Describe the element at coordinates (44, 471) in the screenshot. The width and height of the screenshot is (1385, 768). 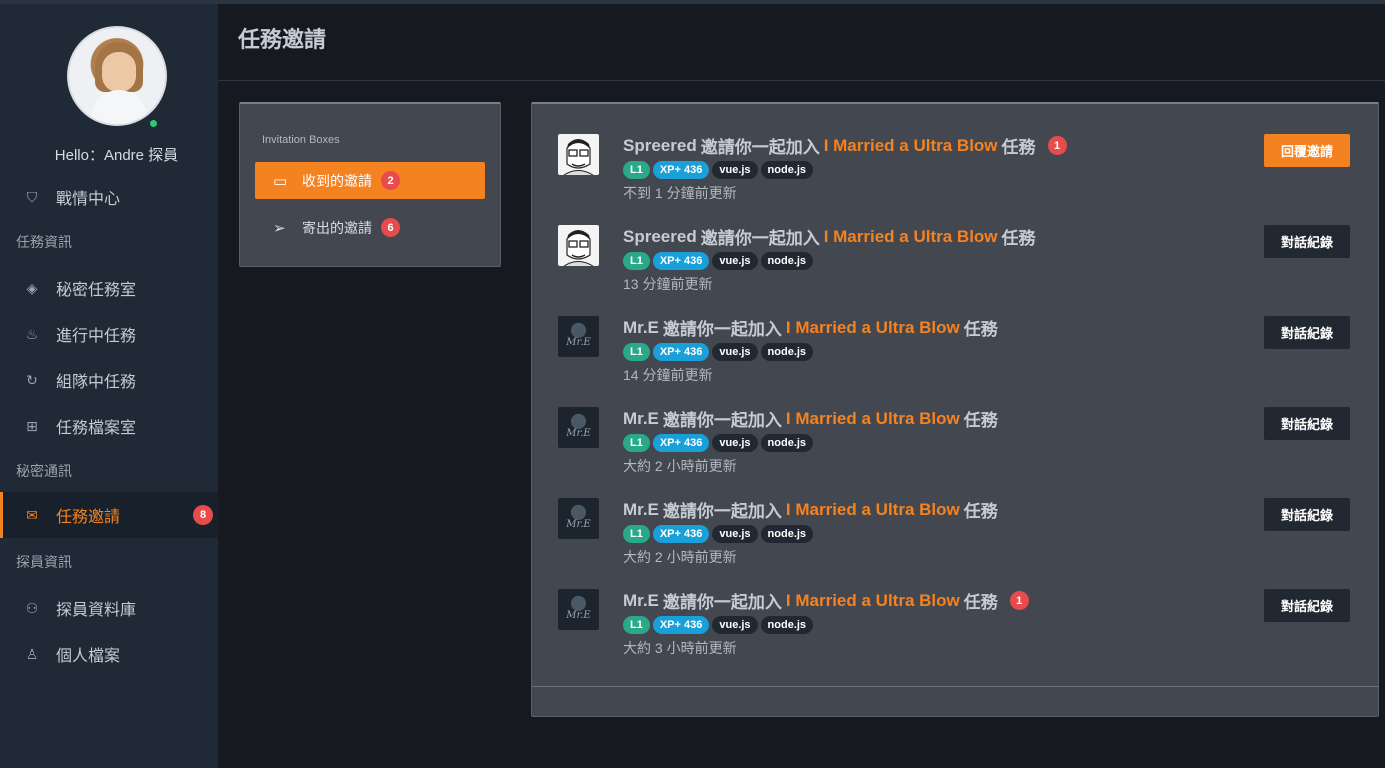
I see `section-secret-comms: 秘密通訊` at that location.